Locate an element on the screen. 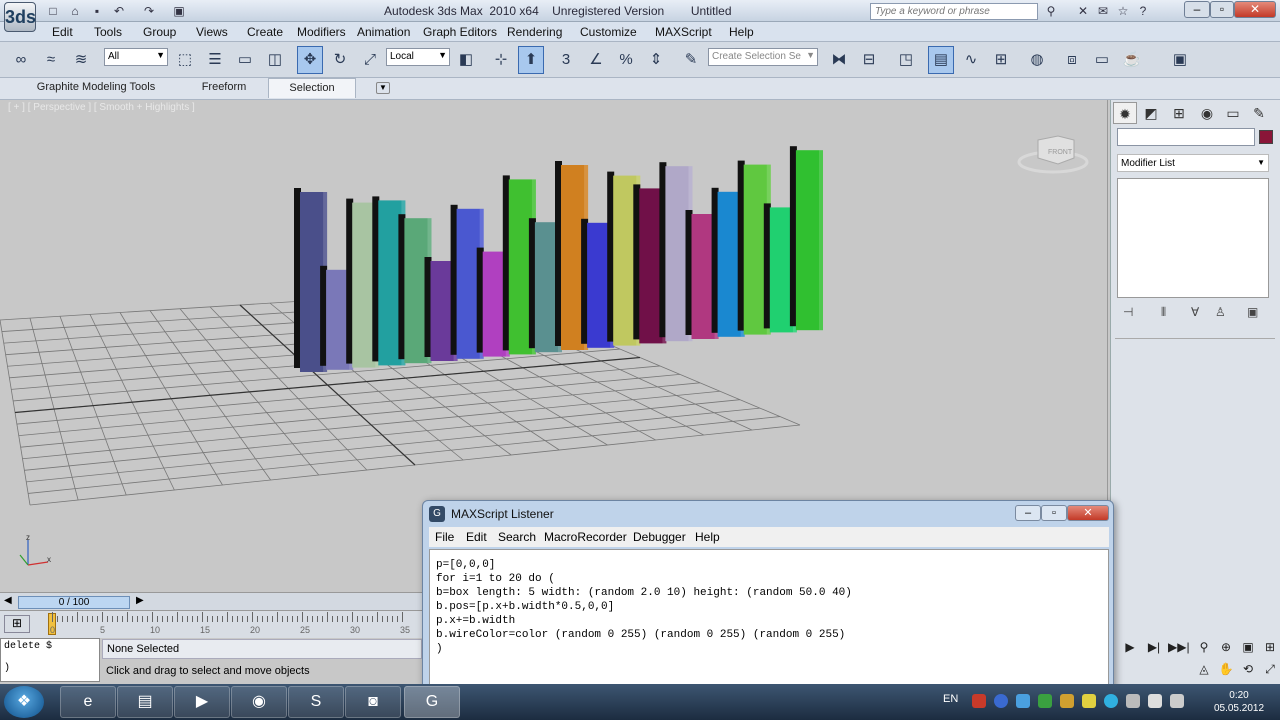  configure-sets-icon: ▣ is located at coordinates (1252, 312).